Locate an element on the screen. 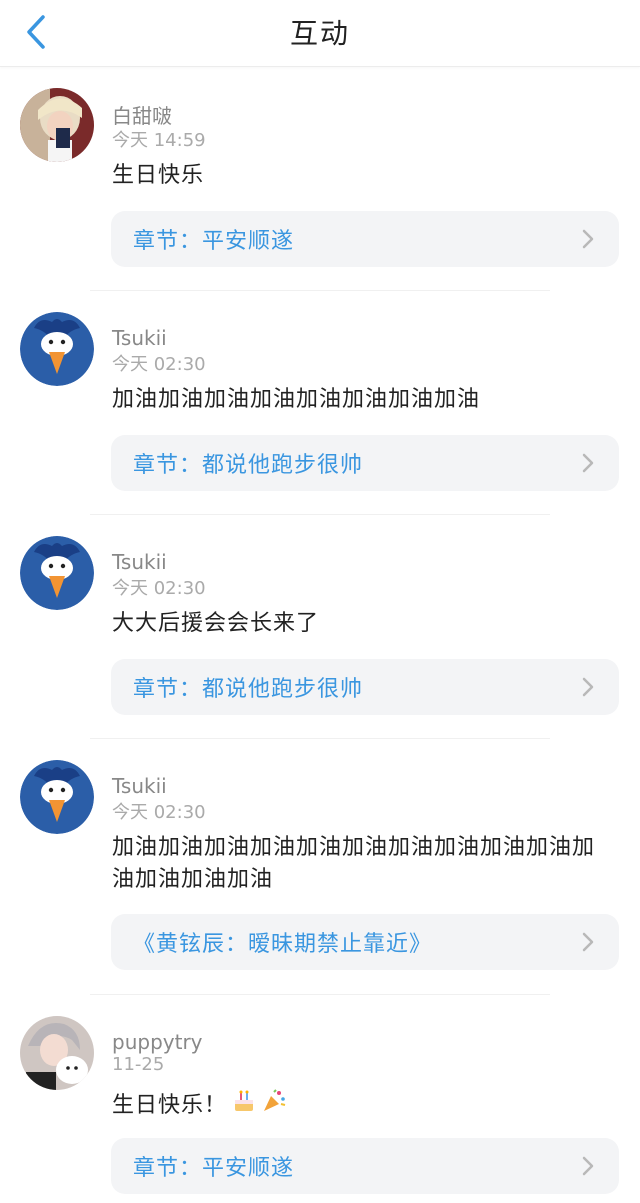  cake-emoji is located at coordinates (244, 1106).